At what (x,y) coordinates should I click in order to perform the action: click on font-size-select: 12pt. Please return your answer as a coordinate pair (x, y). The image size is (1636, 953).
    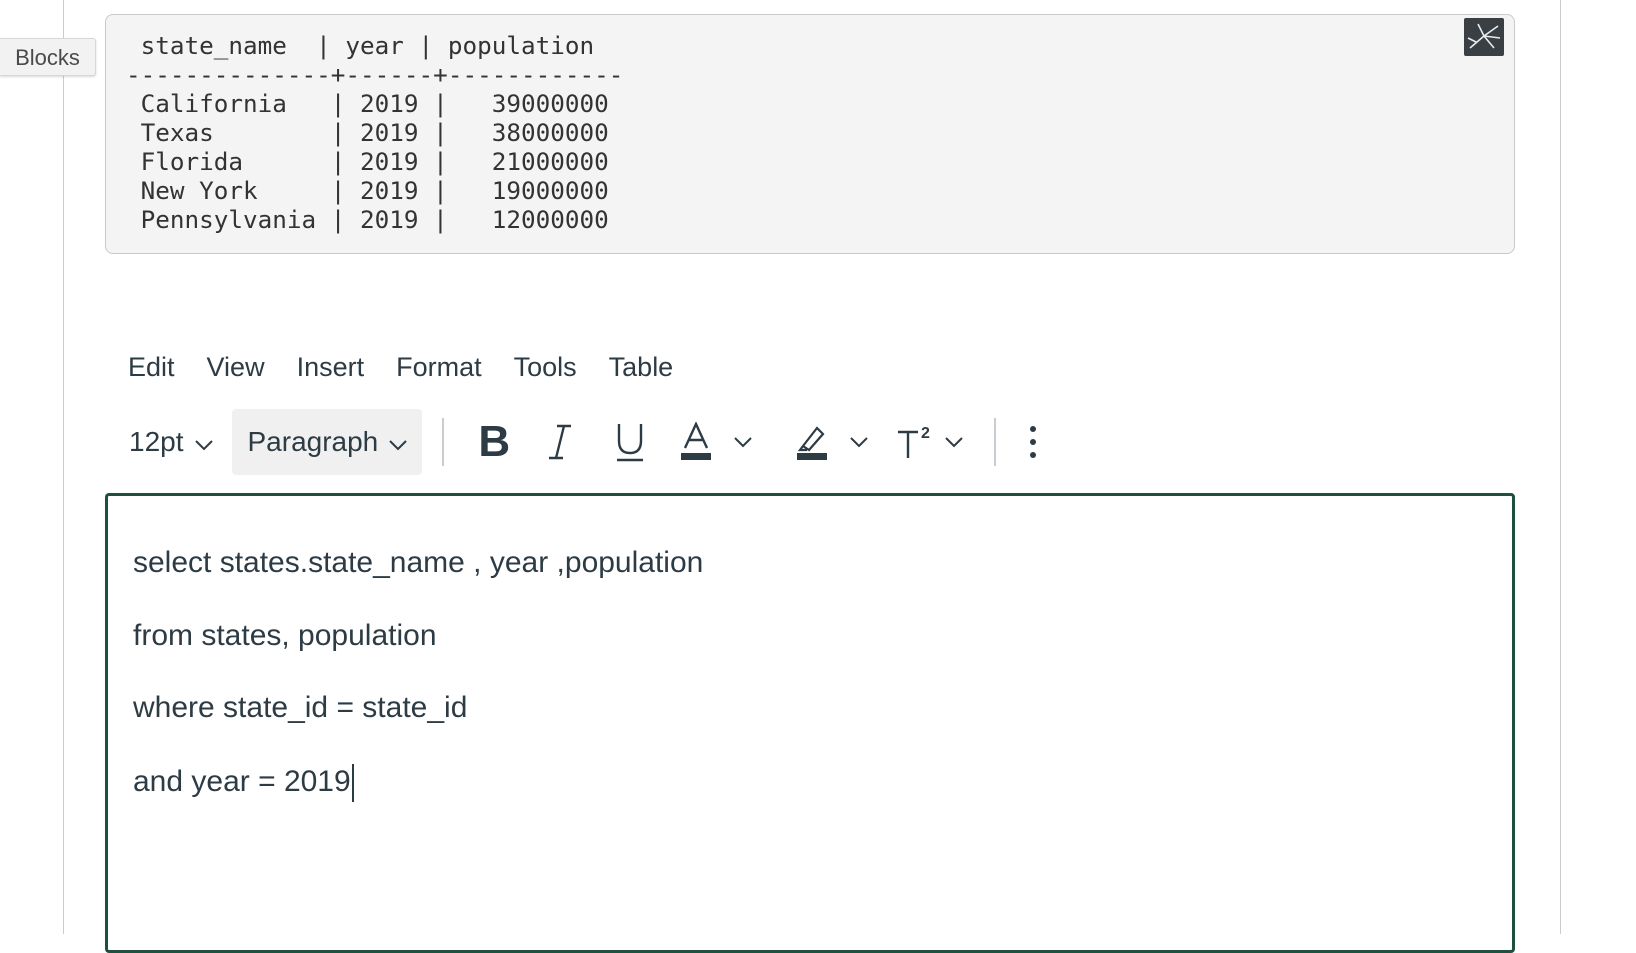
    Looking at the image, I should click on (171, 442).